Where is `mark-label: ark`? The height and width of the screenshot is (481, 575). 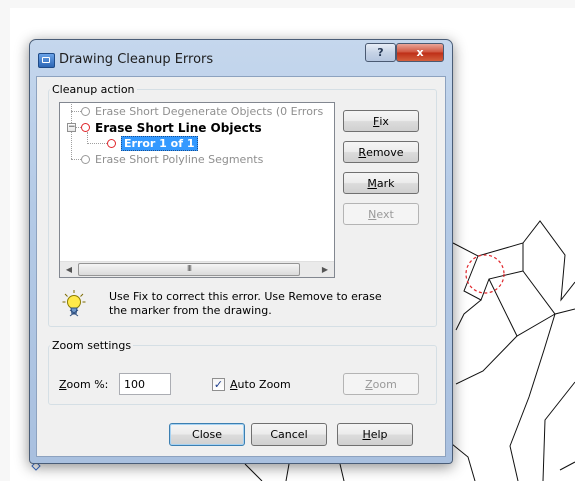
mark-label: ark is located at coordinates (385, 183).